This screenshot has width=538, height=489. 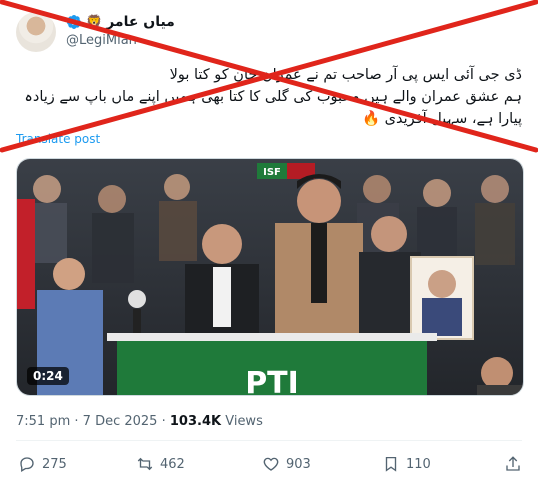 What do you see at coordinates (94, 22) in the screenshot?
I see `lion-emoji-icon: 🦁` at bounding box center [94, 22].